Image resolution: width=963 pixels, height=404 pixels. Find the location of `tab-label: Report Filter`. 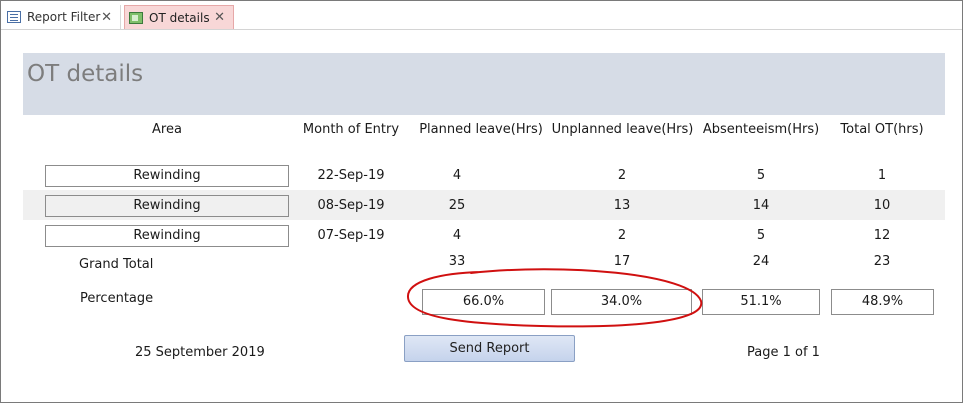

tab-label: Report Filter is located at coordinates (64, 17).